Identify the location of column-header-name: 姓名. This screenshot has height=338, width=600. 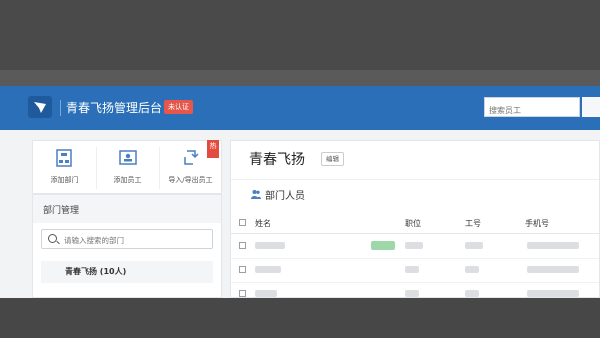
(263, 223).